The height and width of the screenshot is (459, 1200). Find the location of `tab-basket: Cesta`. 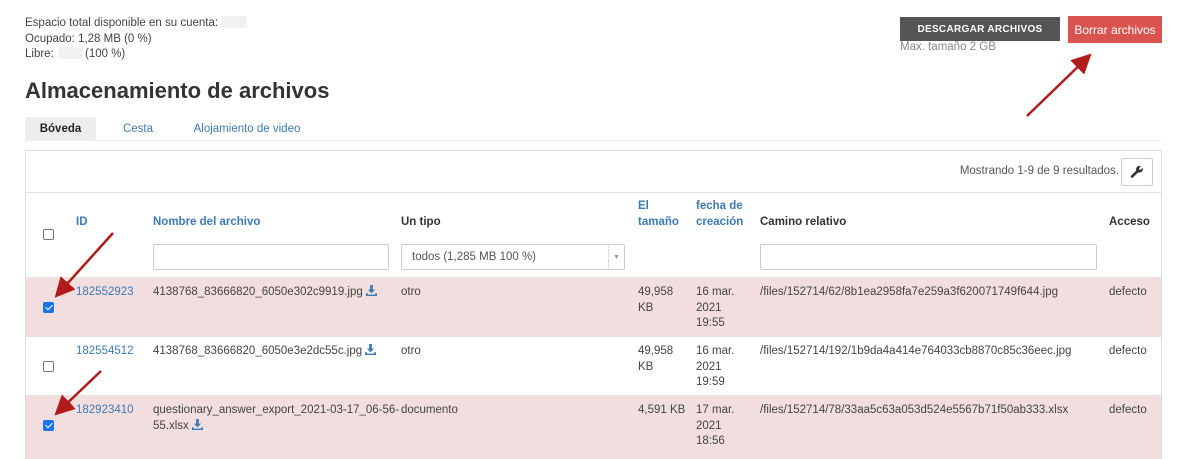

tab-basket: Cesta is located at coordinates (138, 128).